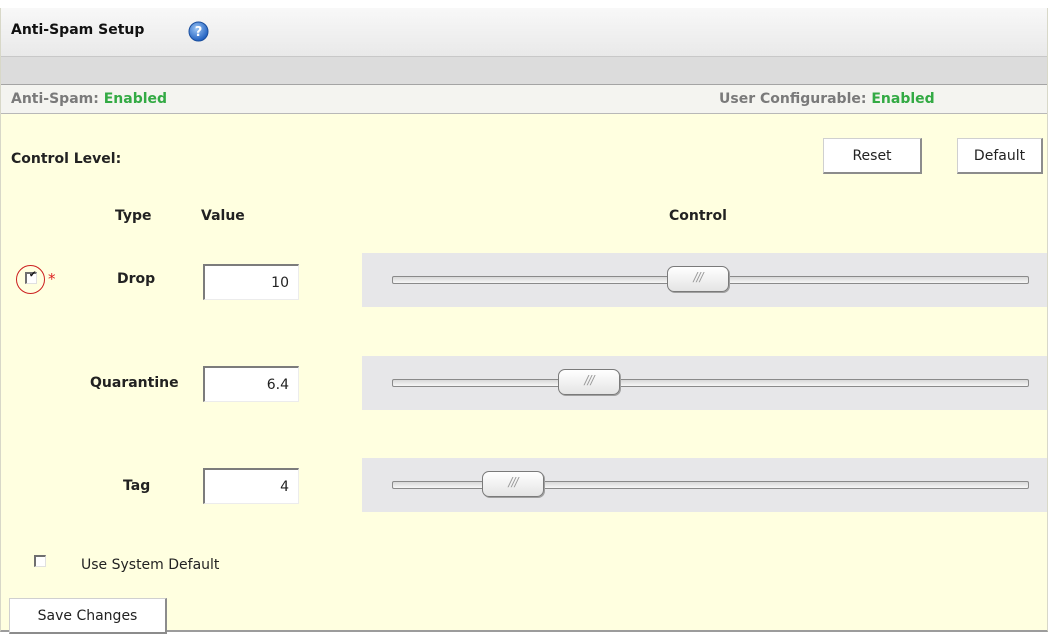 This screenshot has height=634, width=1057. What do you see at coordinates (40, 561) in the screenshot?
I see `use-system-default-checkbox` at bounding box center [40, 561].